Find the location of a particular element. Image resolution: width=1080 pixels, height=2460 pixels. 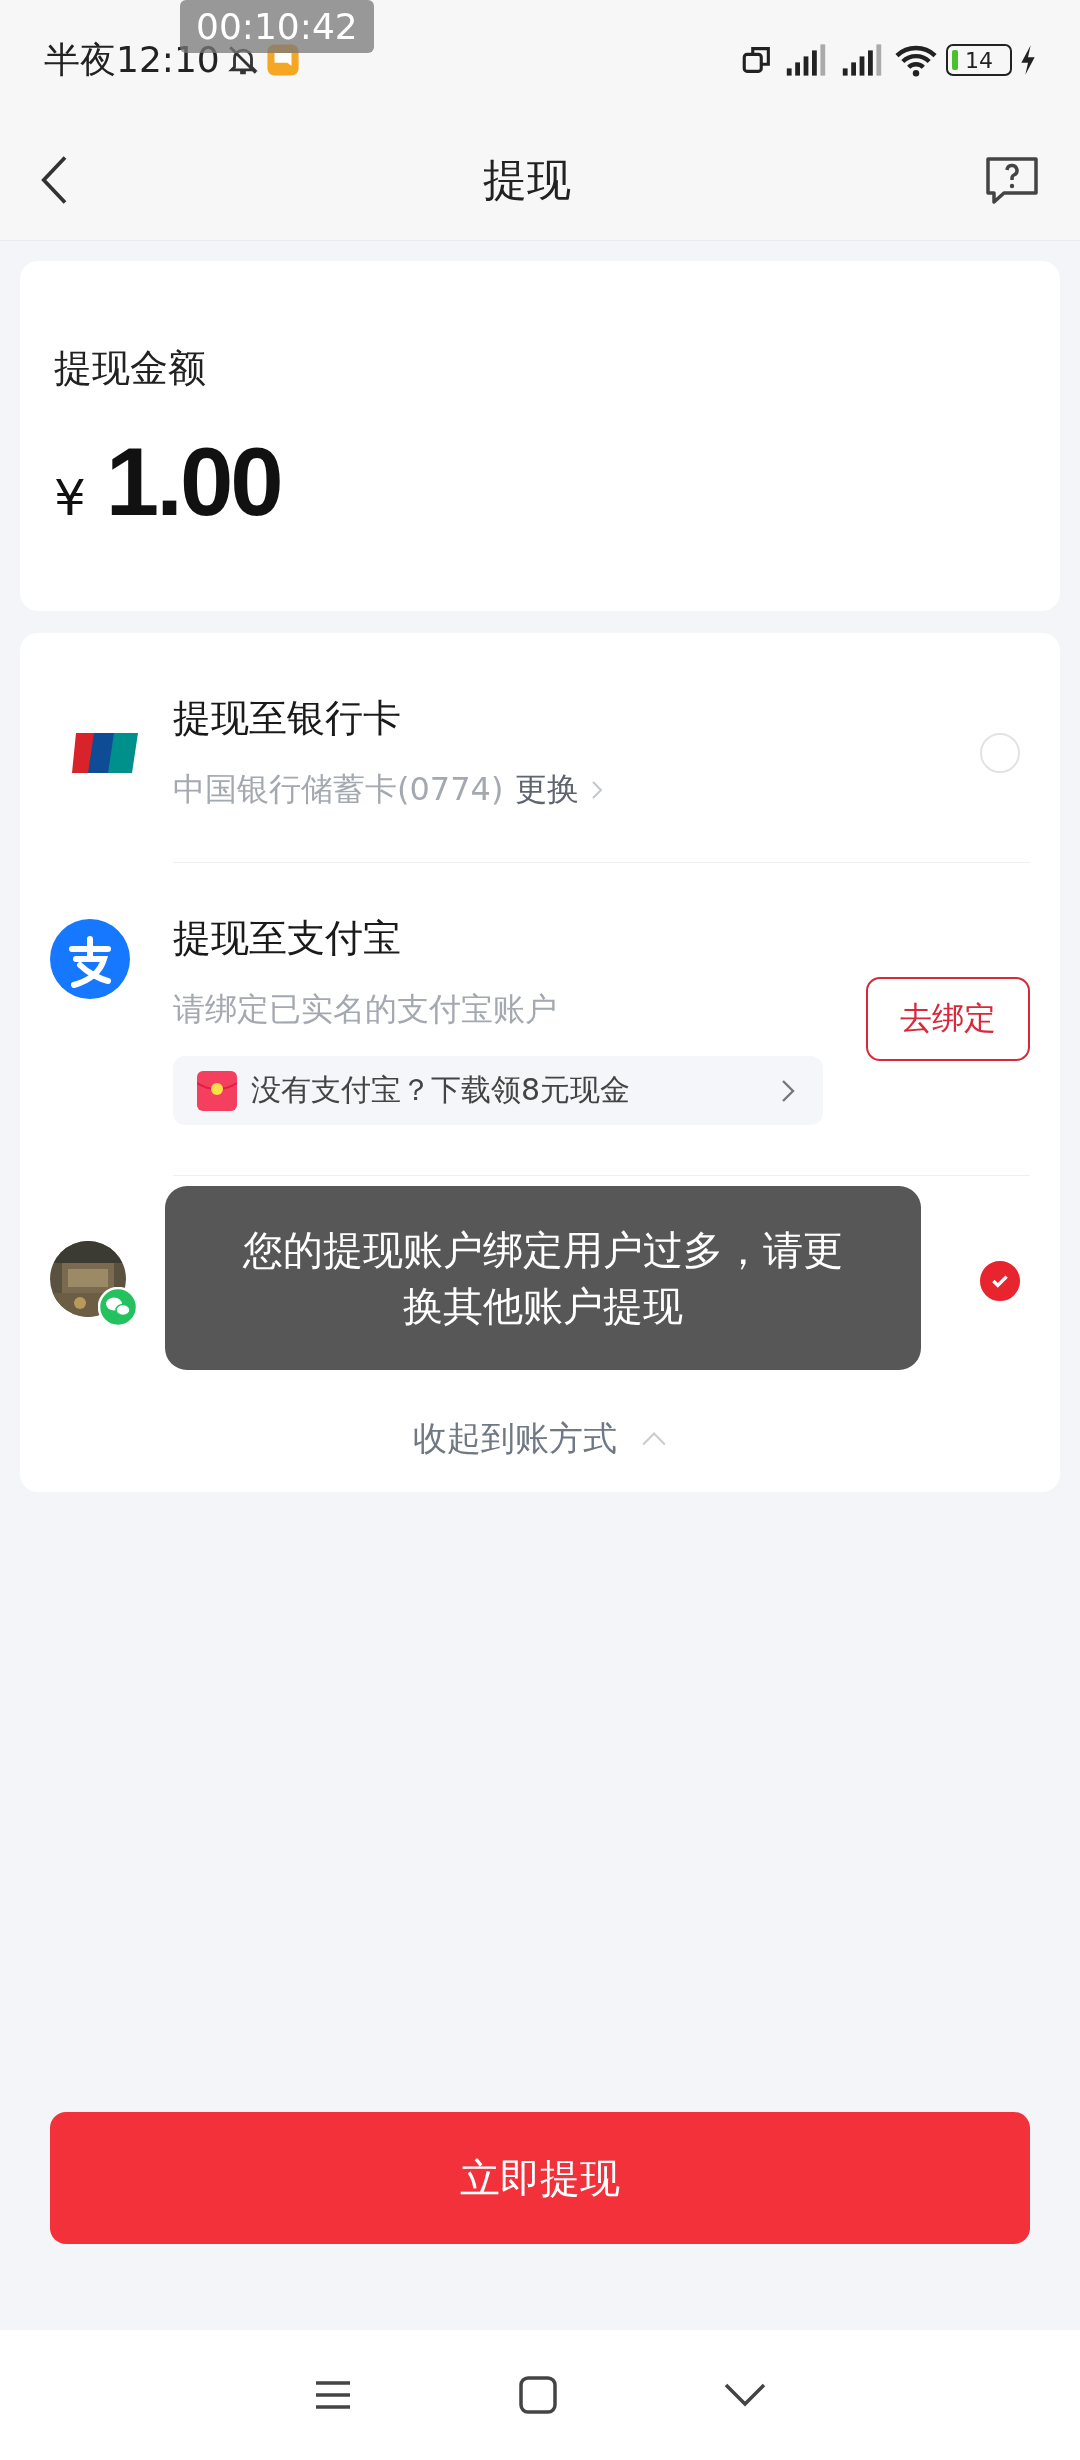

account-action-link: 更换 is located at coordinates (547, 790).